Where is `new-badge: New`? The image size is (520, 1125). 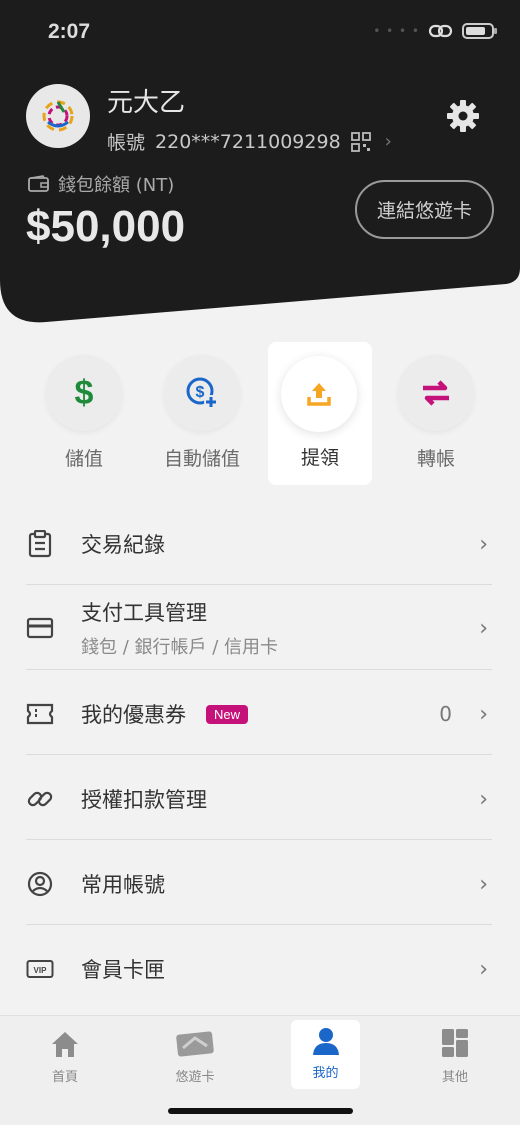
new-badge: New is located at coordinates (227, 714).